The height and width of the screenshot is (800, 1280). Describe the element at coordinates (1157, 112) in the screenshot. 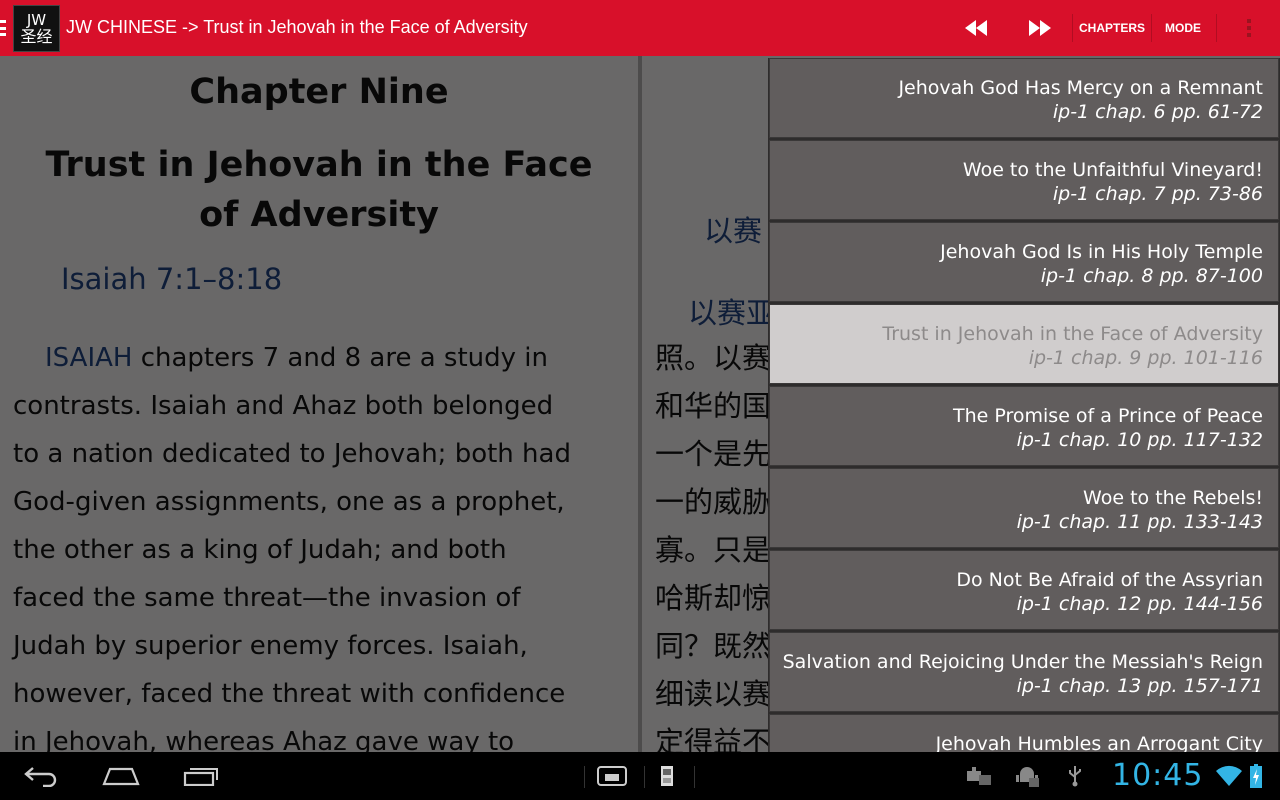

I see `chapter-item-ref: ip-1 chap. 6 pp. 61-72` at that location.